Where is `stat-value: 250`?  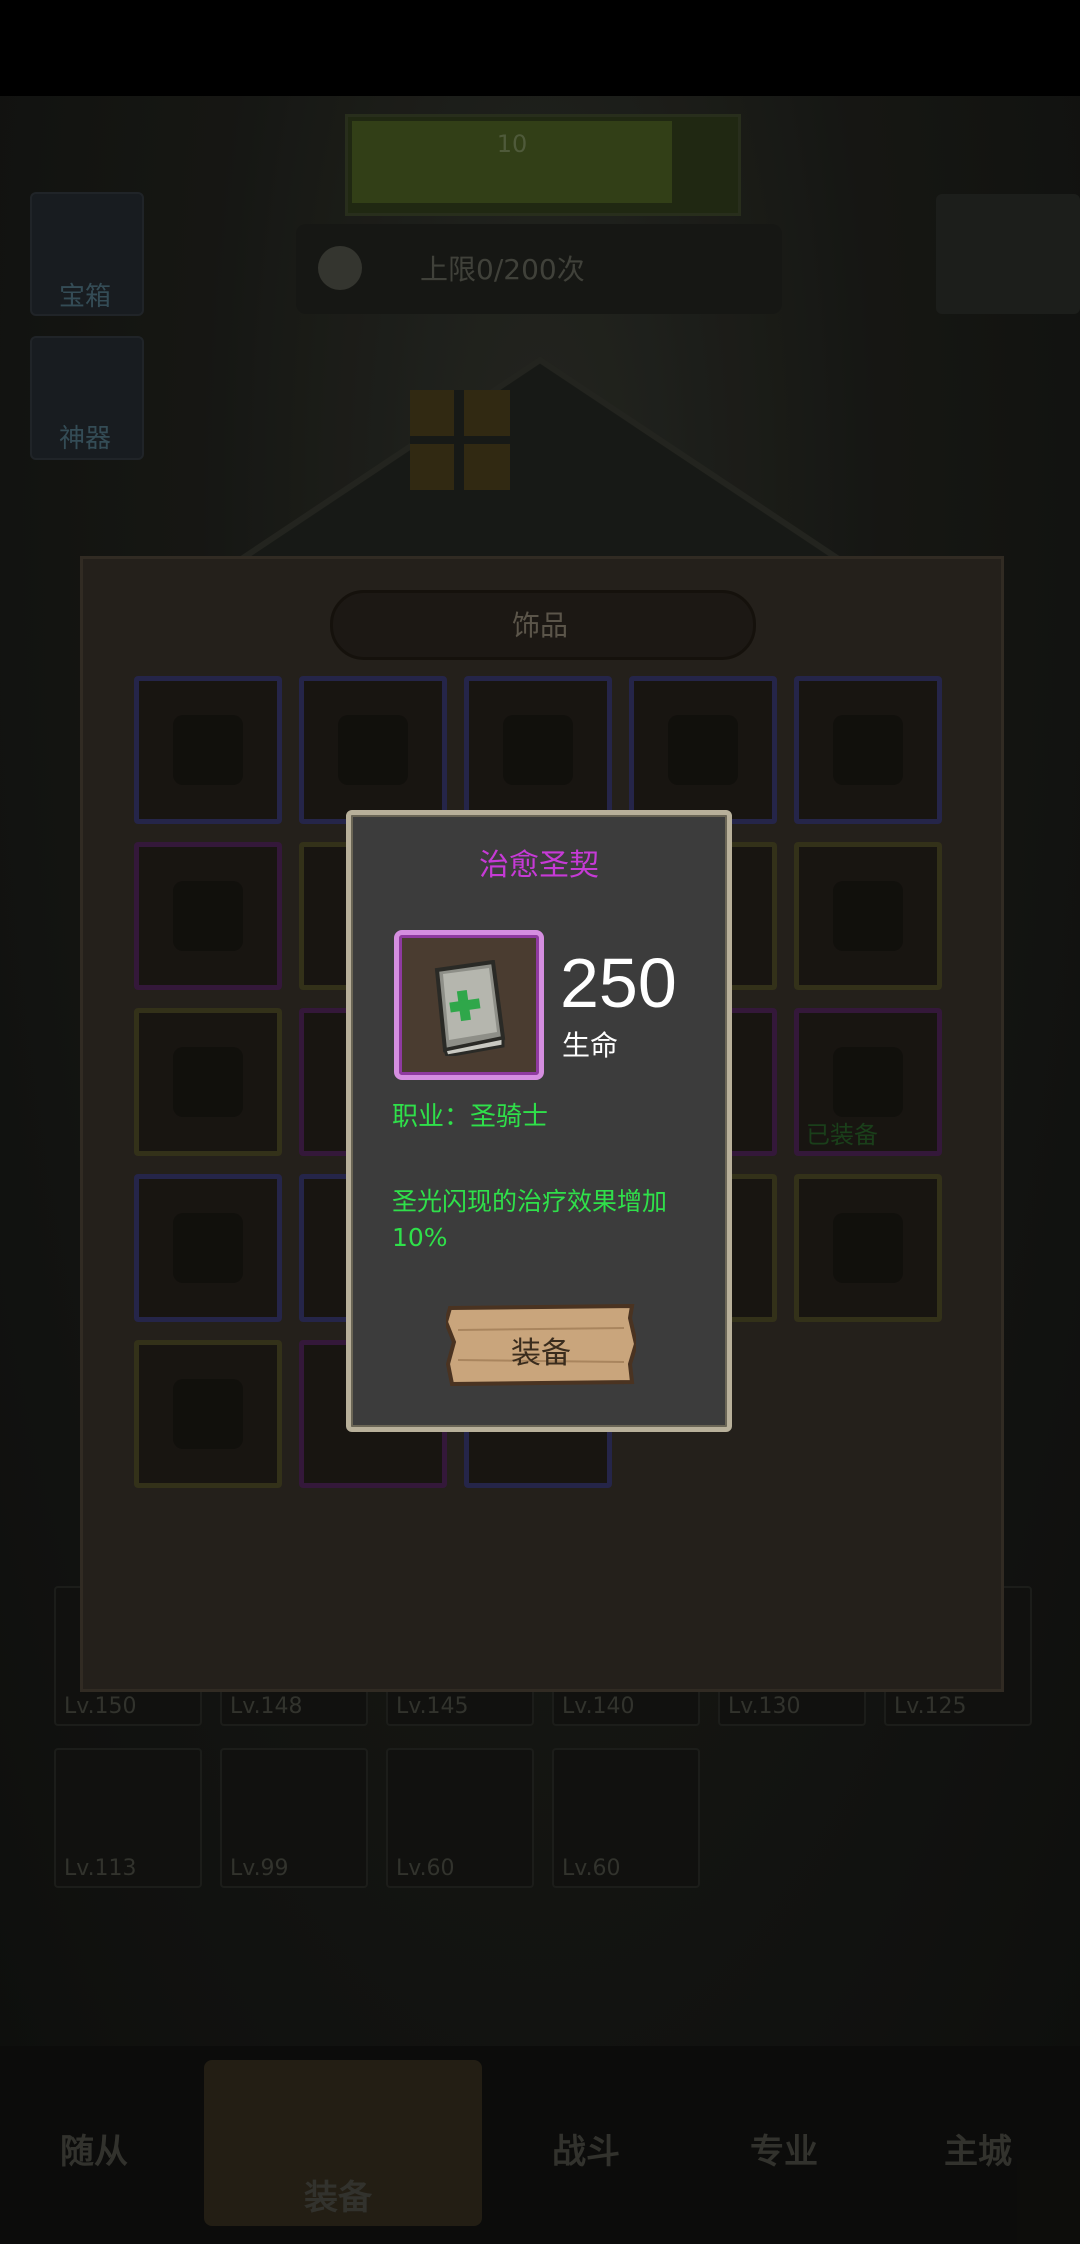 stat-value: 250 is located at coordinates (618, 983).